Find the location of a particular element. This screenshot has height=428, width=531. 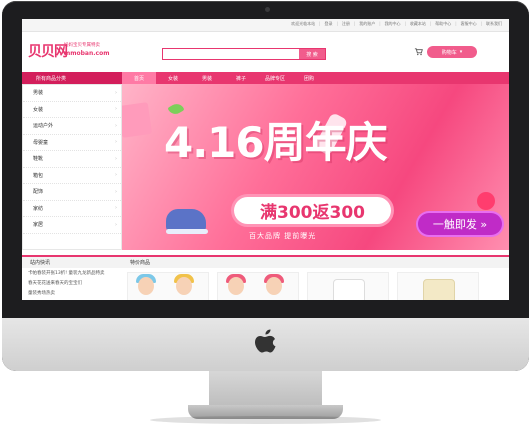

chevron-down-icon: ▾ is located at coordinates (461, 52).